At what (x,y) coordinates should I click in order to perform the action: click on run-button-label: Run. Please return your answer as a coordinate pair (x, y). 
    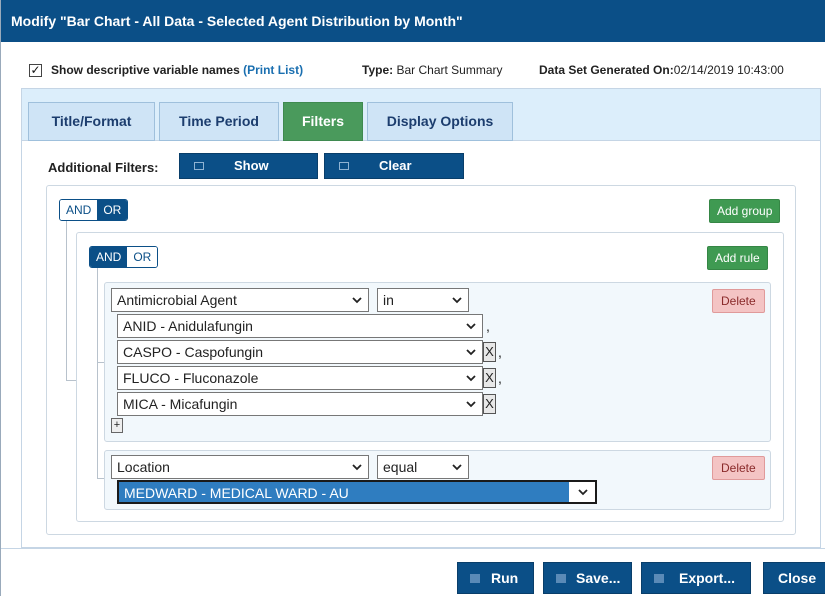
    Looking at the image, I should click on (505, 578).